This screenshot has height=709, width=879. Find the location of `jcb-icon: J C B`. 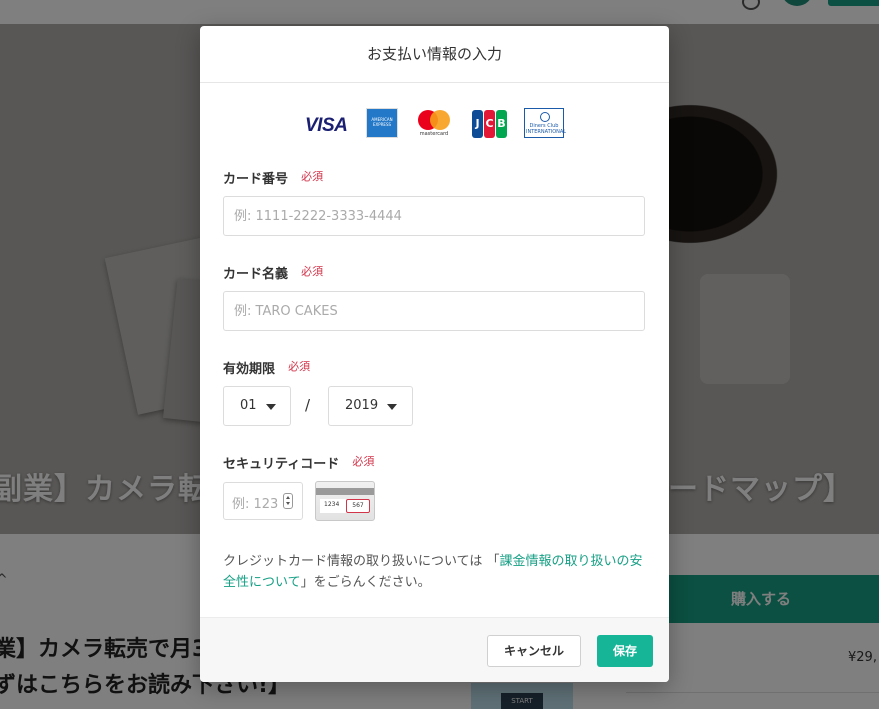

jcb-icon: J C B is located at coordinates (490, 124).